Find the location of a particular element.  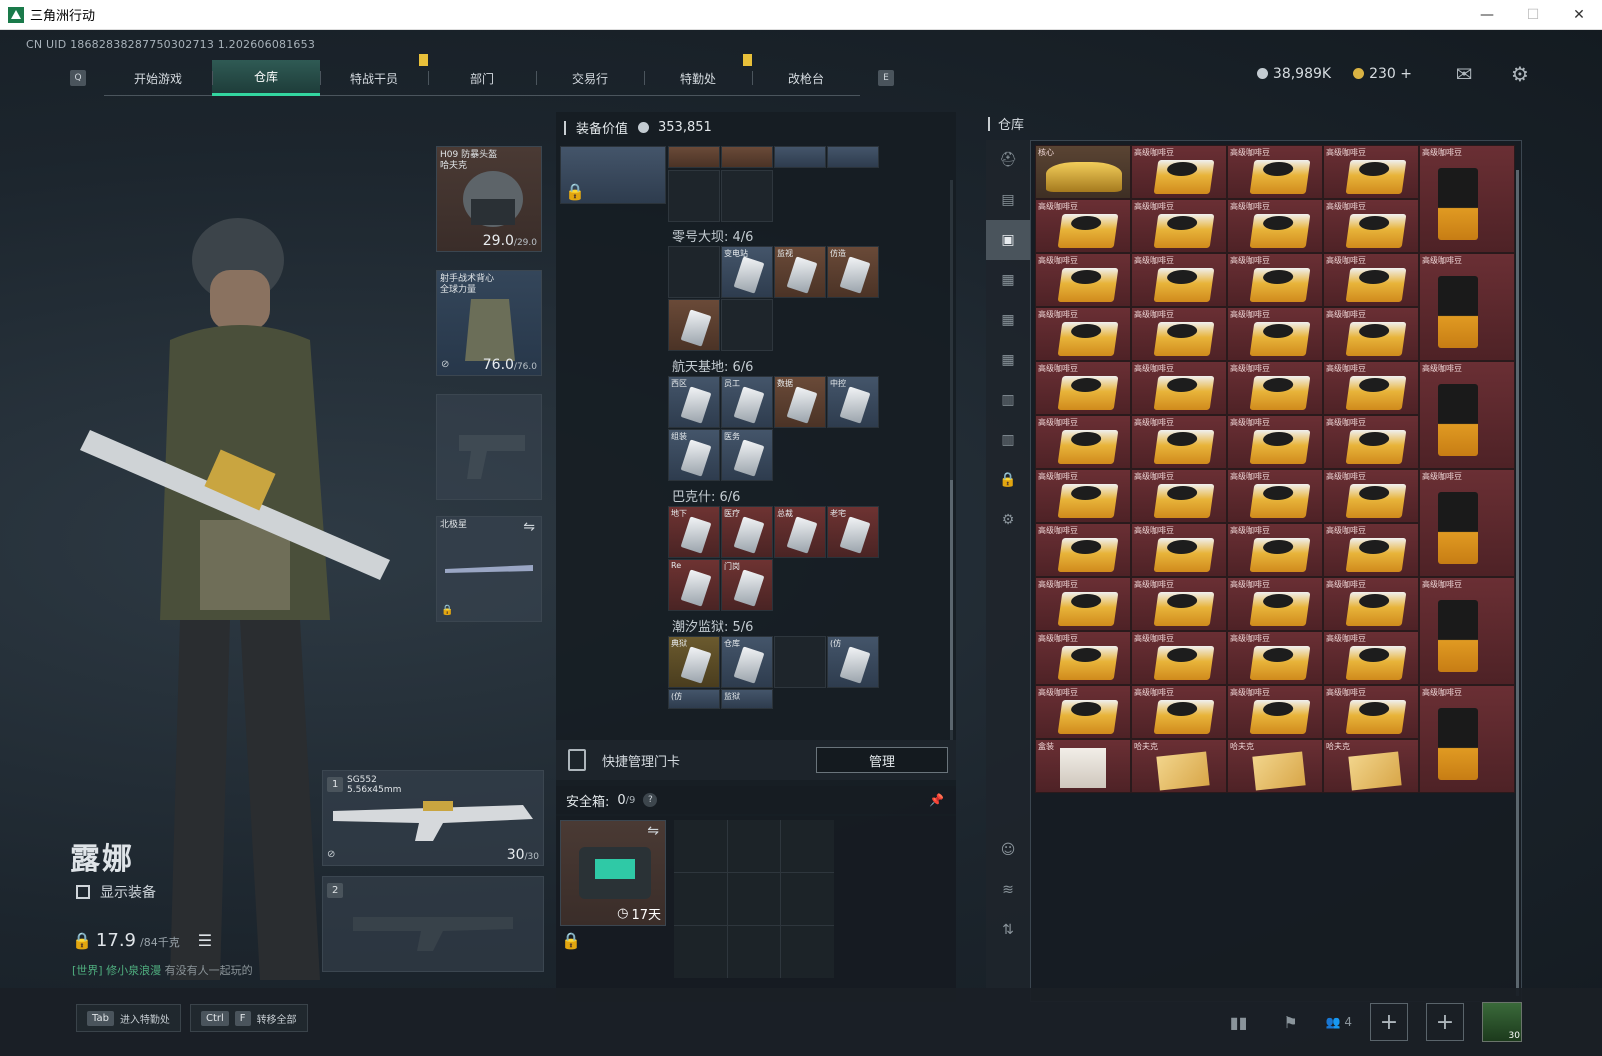

hotkey-transfer-all: Ctrl F 转移全部 is located at coordinates (249, 1018).